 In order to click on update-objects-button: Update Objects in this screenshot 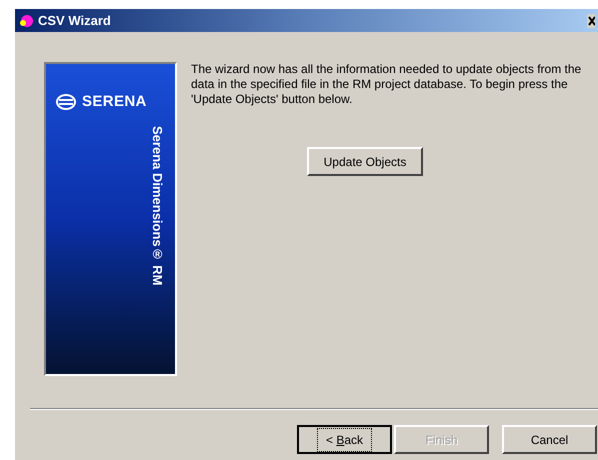, I will do `click(365, 161)`.